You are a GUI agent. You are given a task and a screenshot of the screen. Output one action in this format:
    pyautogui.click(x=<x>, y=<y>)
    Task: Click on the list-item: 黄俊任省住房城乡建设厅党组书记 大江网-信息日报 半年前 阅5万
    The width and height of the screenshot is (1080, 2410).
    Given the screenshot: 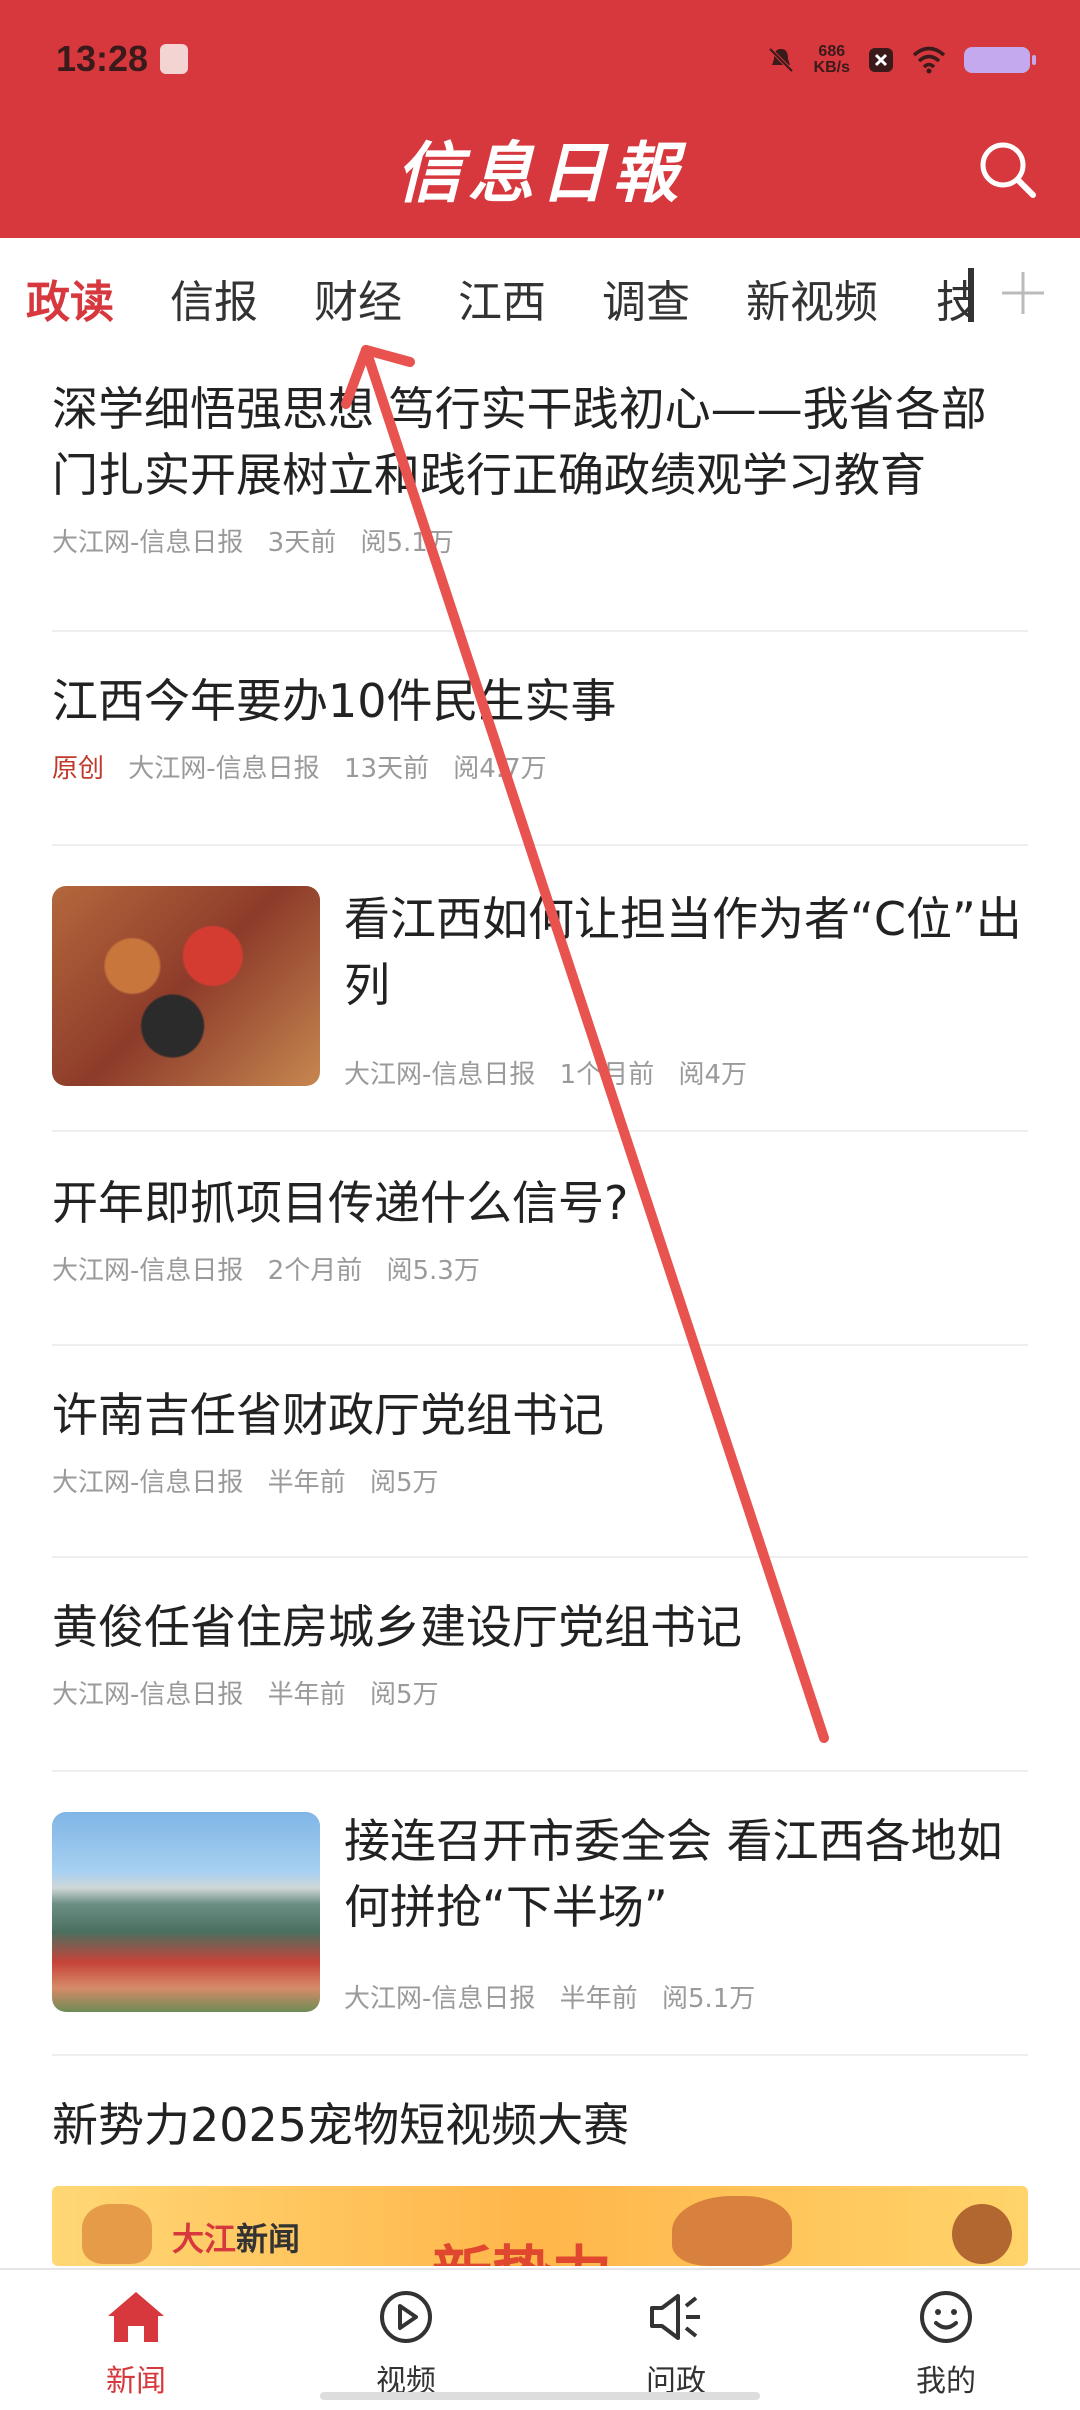 What is the action you would take?
    pyautogui.click(x=540, y=1652)
    